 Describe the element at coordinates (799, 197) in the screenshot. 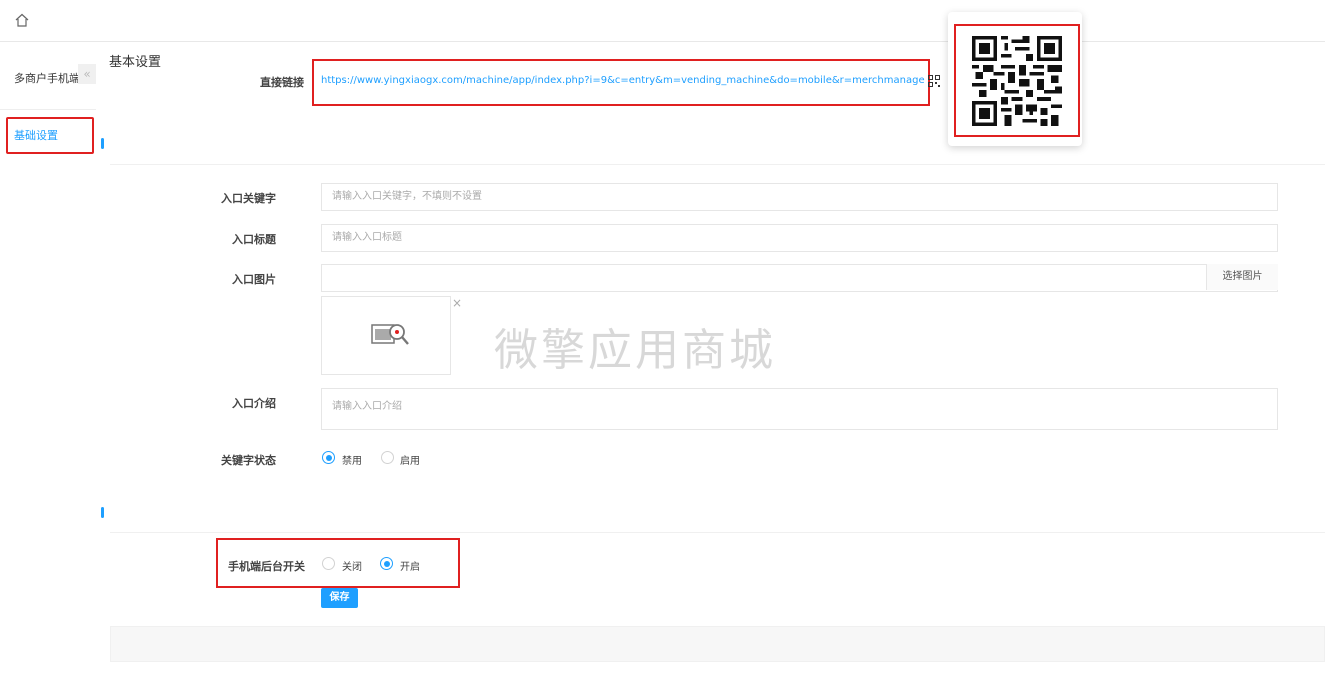

I see `keyword-input: 请输入入口关键字，不填则不设置` at that location.